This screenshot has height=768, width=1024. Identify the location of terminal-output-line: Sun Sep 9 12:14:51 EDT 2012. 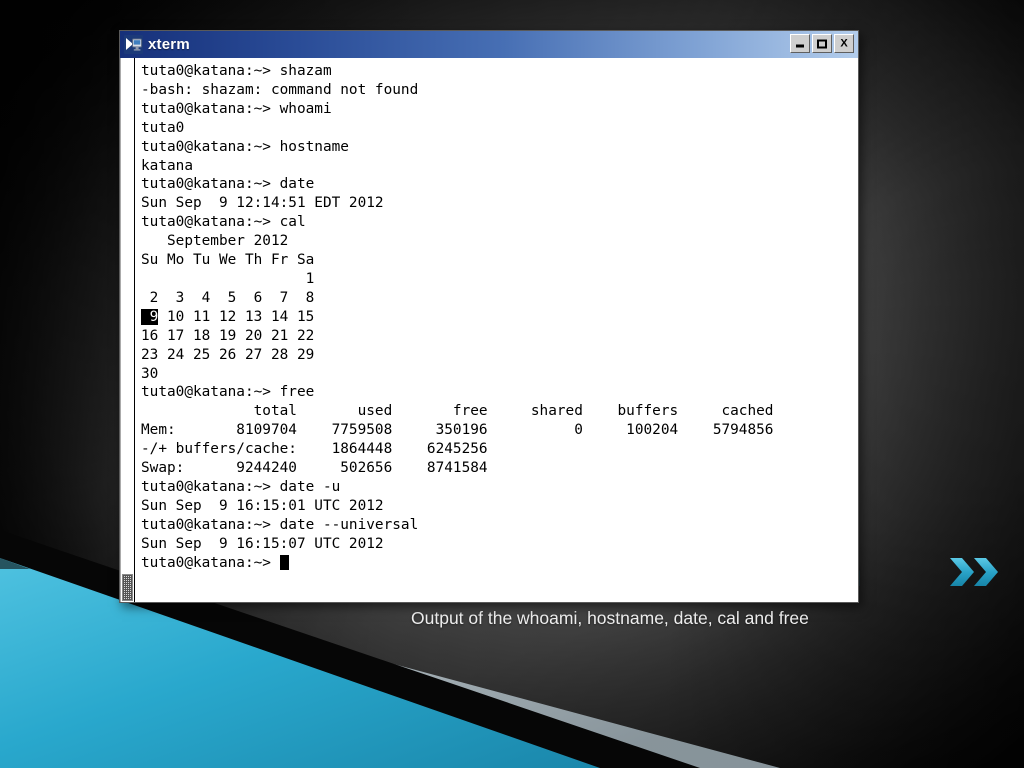
(262, 203).